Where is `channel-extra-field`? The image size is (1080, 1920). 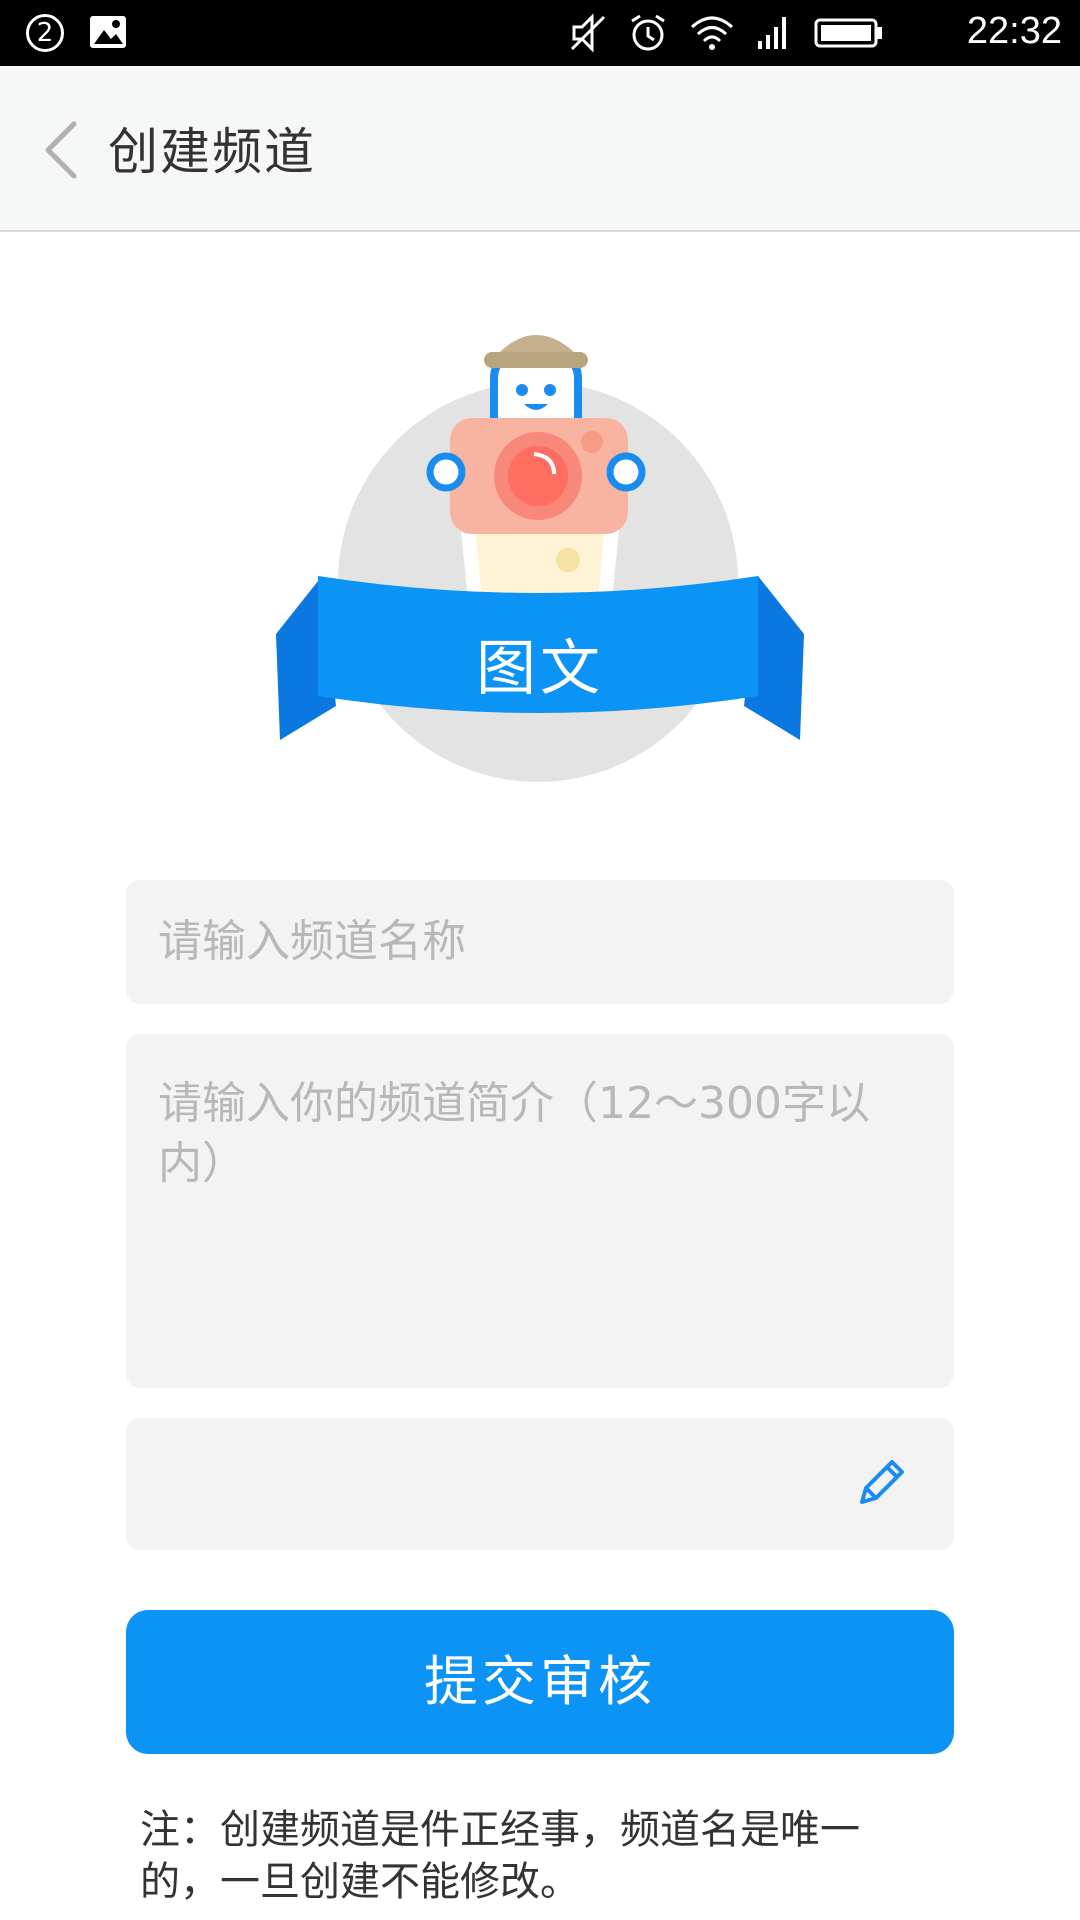
channel-extra-field is located at coordinates (540, 1484).